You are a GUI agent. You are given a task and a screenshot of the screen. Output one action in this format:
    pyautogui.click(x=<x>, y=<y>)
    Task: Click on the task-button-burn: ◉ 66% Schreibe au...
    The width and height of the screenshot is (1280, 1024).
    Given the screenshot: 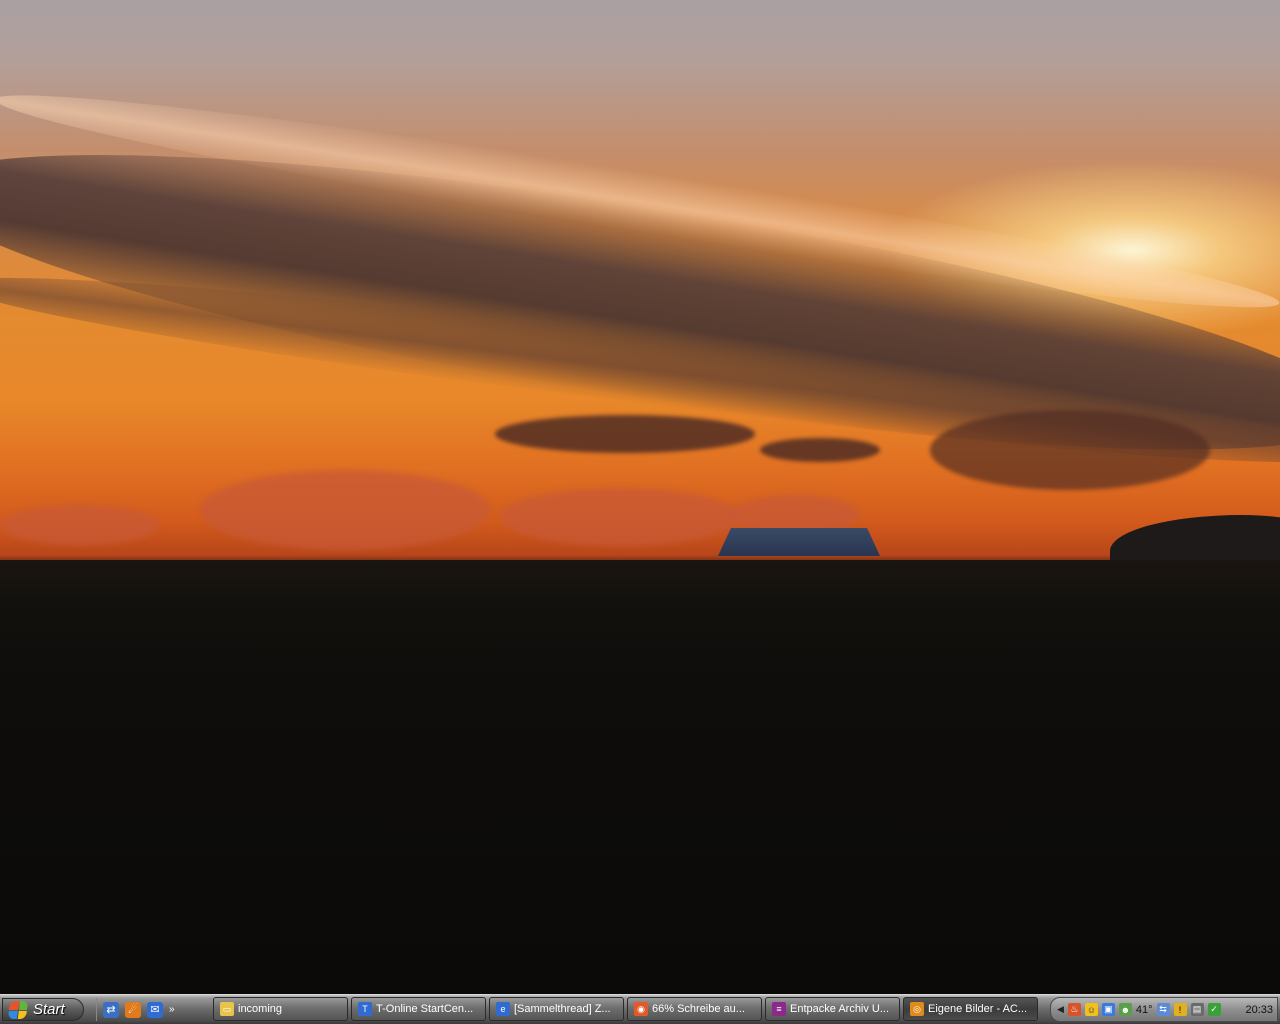 What is the action you would take?
    pyautogui.click(x=694, y=1009)
    